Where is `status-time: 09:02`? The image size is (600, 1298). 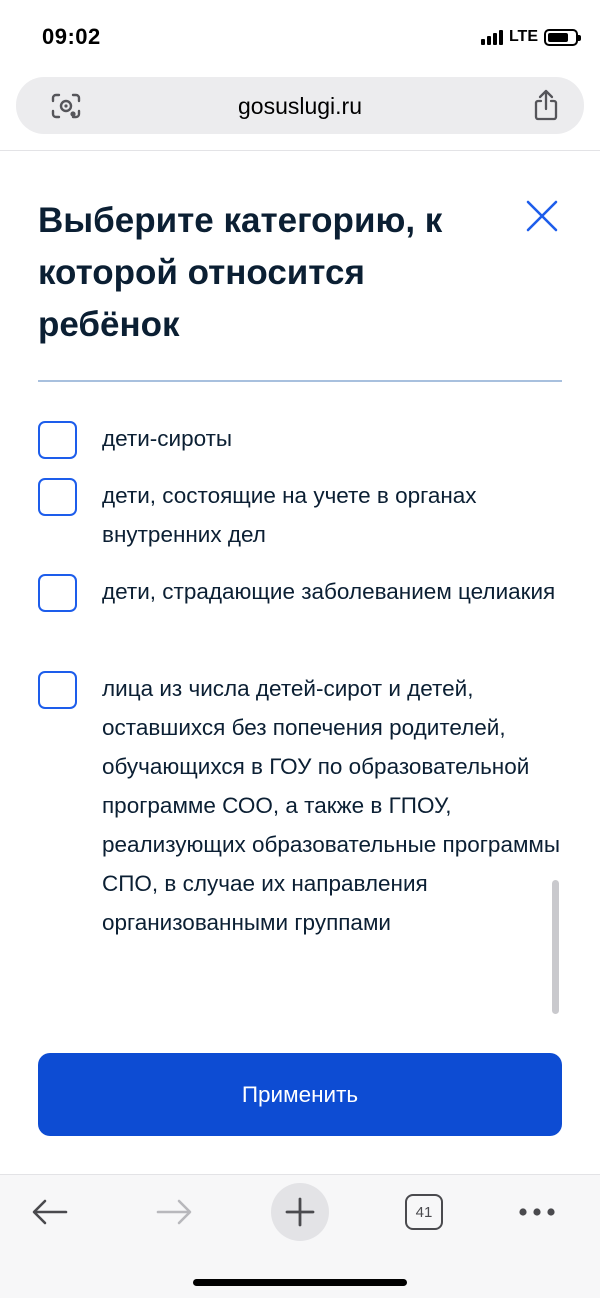
status-time: 09:02 is located at coordinates (71, 36).